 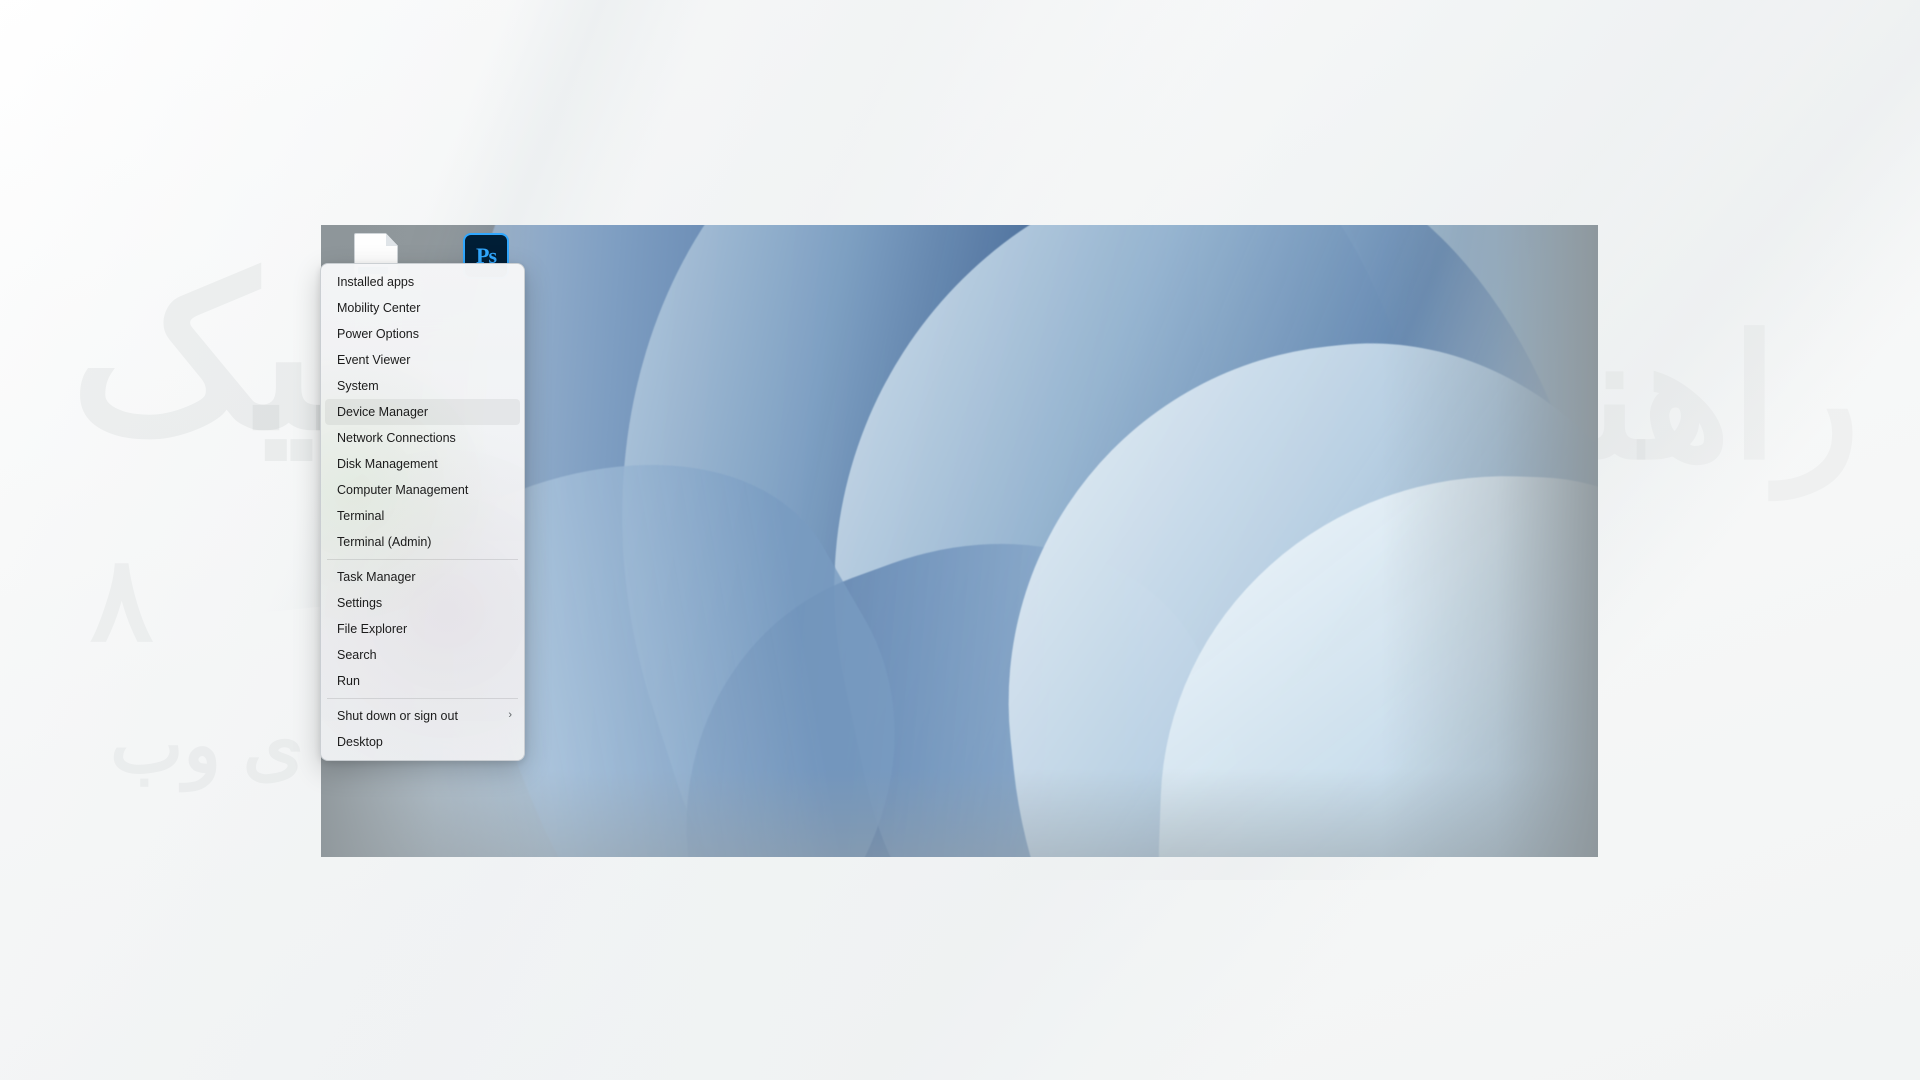 I want to click on menu-item-label: Task Manager, so click(x=376, y=576).